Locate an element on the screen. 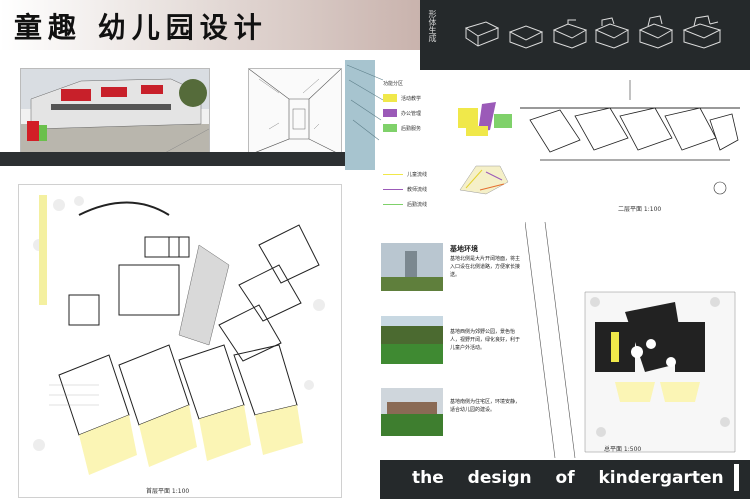  massing-step-4-icon is located at coordinates (612, 33).